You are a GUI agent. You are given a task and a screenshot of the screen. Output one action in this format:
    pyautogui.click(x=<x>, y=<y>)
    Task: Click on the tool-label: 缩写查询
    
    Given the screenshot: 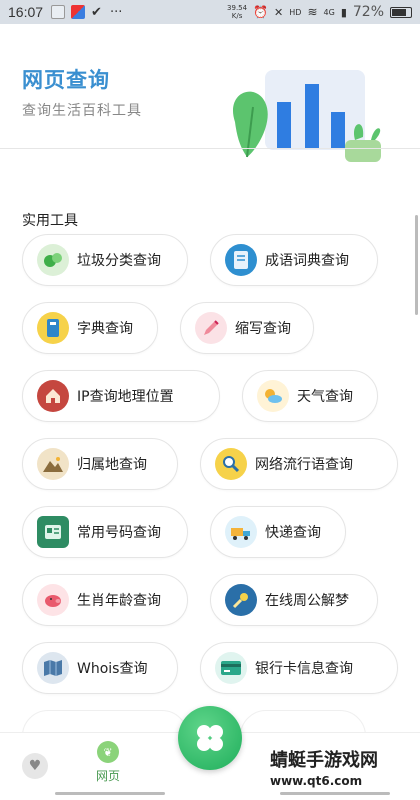 What is the action you would take?
    pyautogui.click(x=263, y=329)
    